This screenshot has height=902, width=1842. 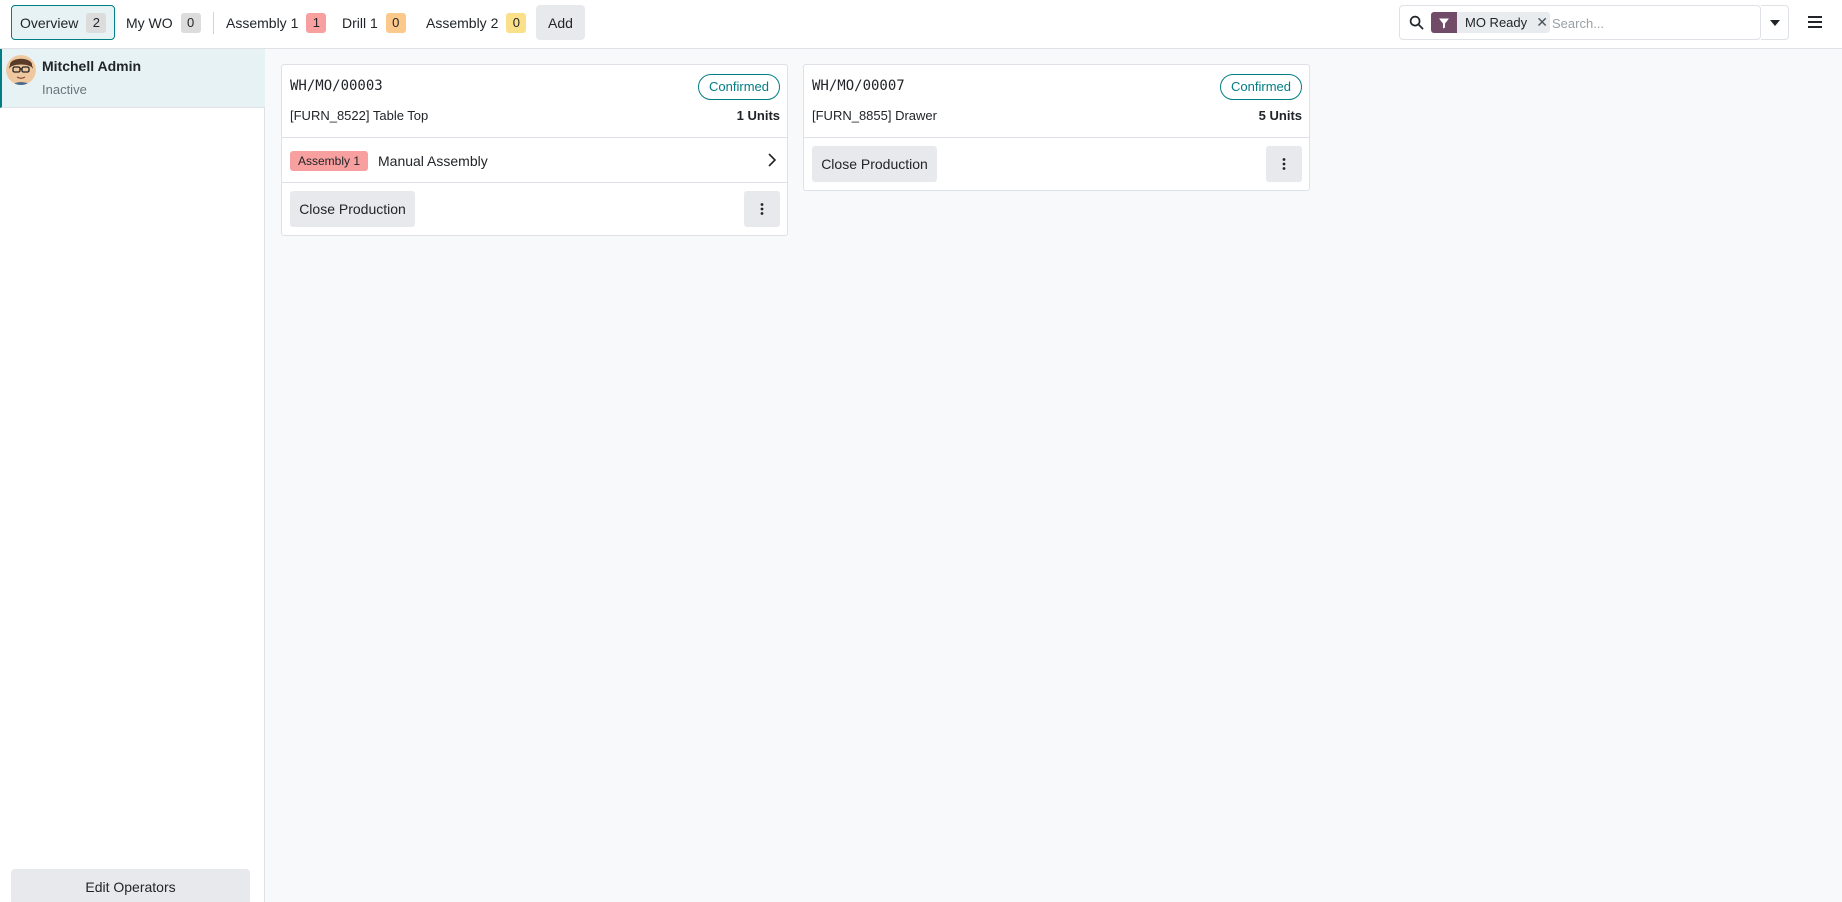 What do you see at coordinates (560, 22) in the screenshot?
I see `add-workcenter-button: Add` at bounding box center [560, 22].